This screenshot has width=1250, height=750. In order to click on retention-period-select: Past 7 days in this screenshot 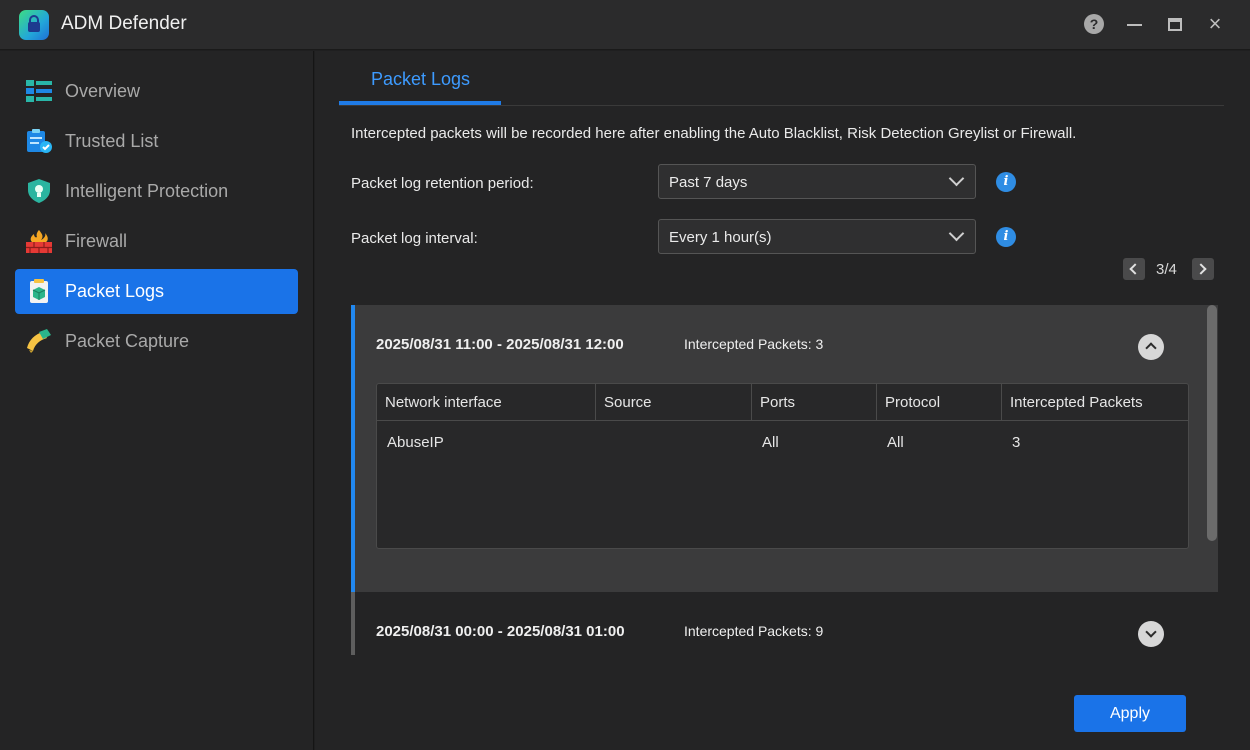, I will do `click(817, 181)`.